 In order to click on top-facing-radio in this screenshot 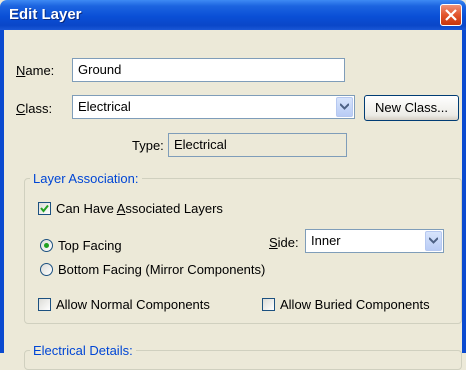, I will do `click(46, 245)`.